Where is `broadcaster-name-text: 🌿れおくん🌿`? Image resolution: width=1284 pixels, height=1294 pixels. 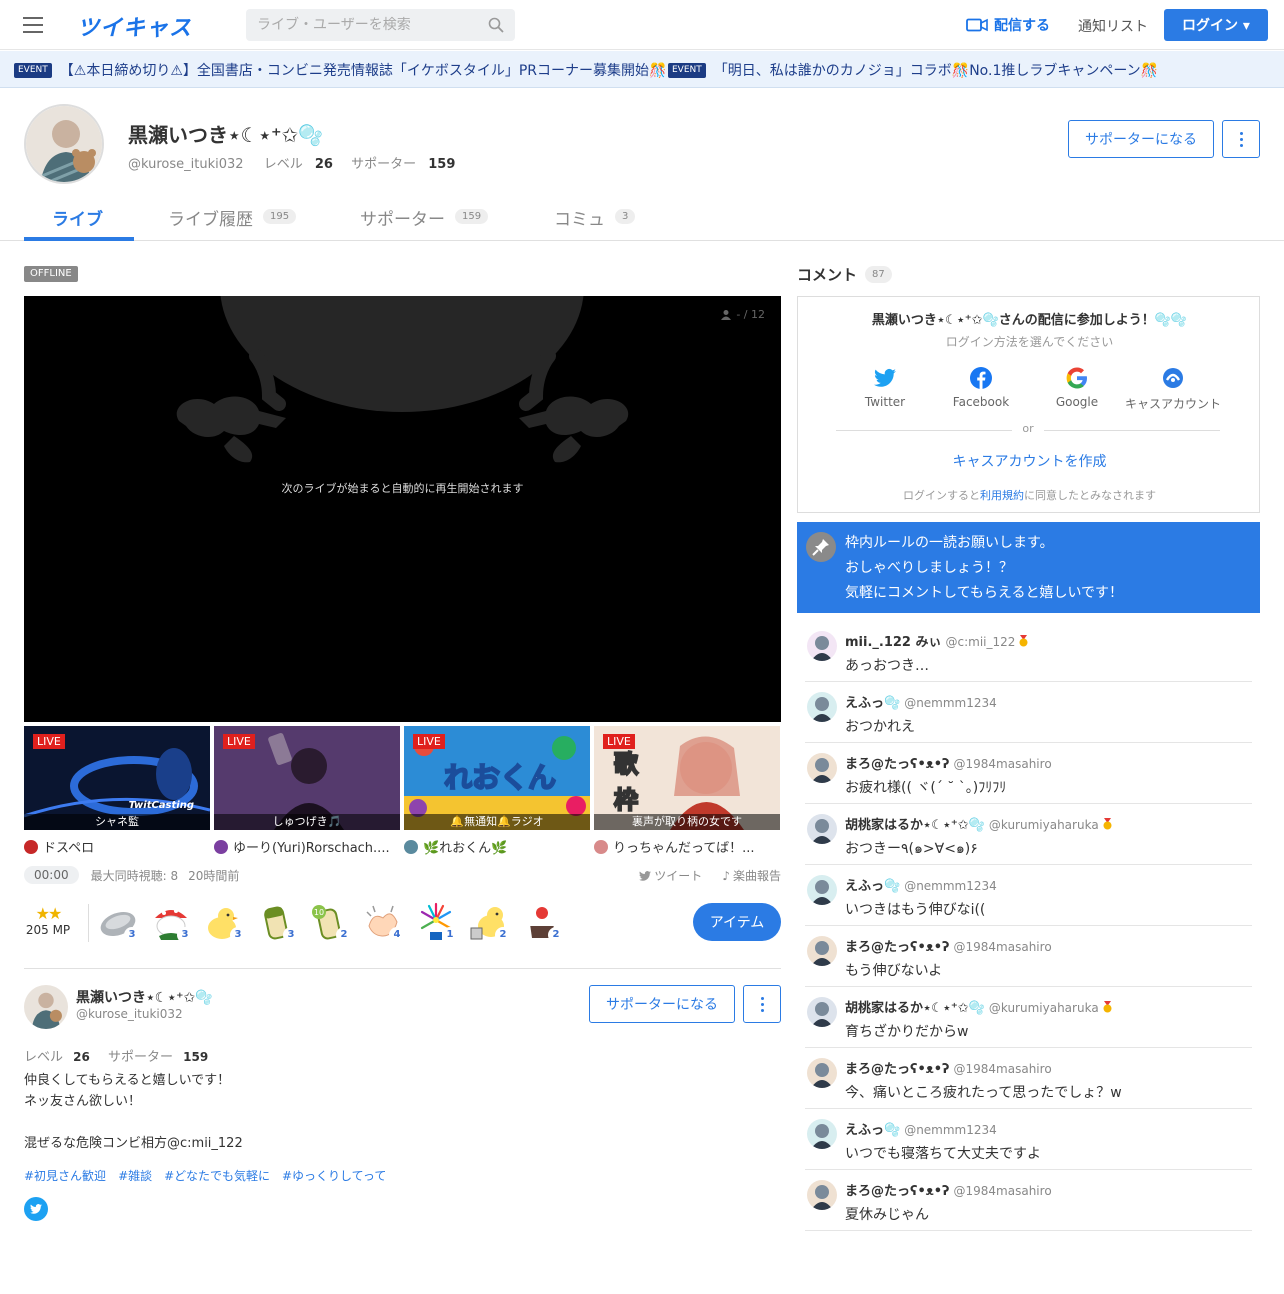
broadcaster-name-text: 🌿れおくん🌿 is located at coordinates (465, 848).